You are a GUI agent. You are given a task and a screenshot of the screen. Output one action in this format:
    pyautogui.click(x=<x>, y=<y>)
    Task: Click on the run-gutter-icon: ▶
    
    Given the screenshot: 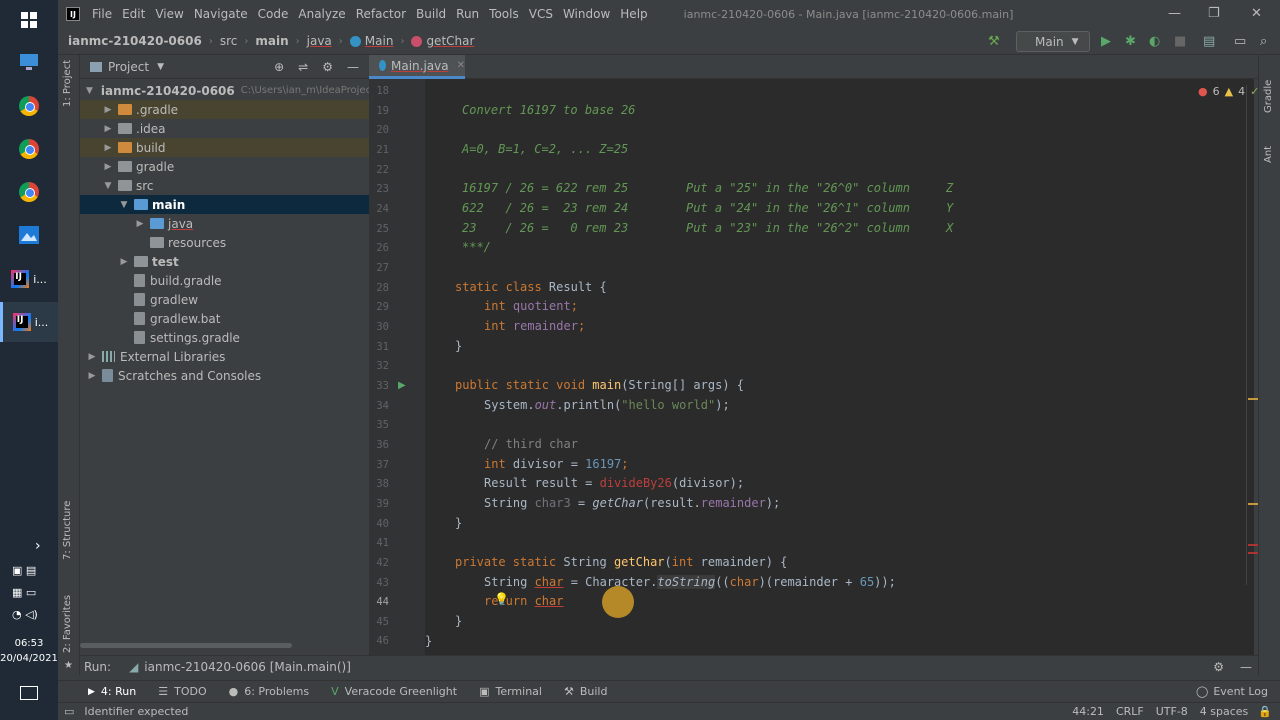 What is the action you would take?
    pyautogui.click(x=402, y=385)
    